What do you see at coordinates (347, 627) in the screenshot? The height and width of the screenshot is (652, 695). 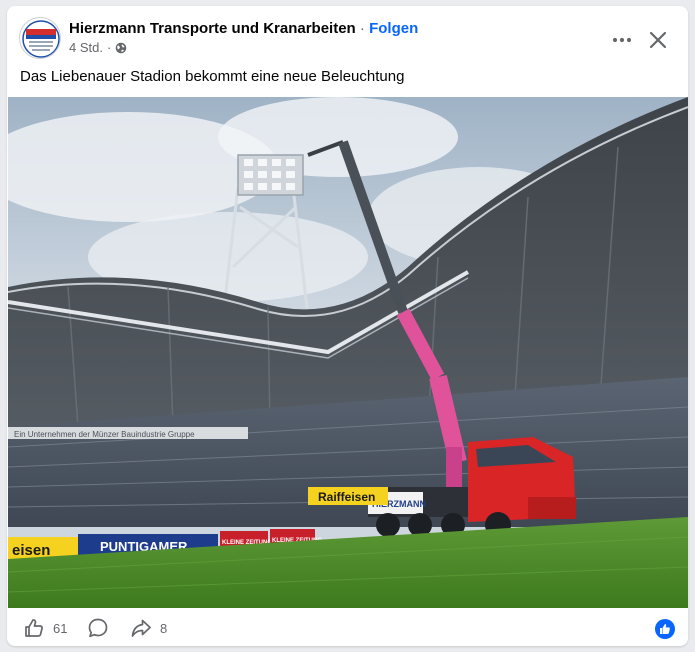 I see `post-actions: 61 8` at bounding box center [347, 627].